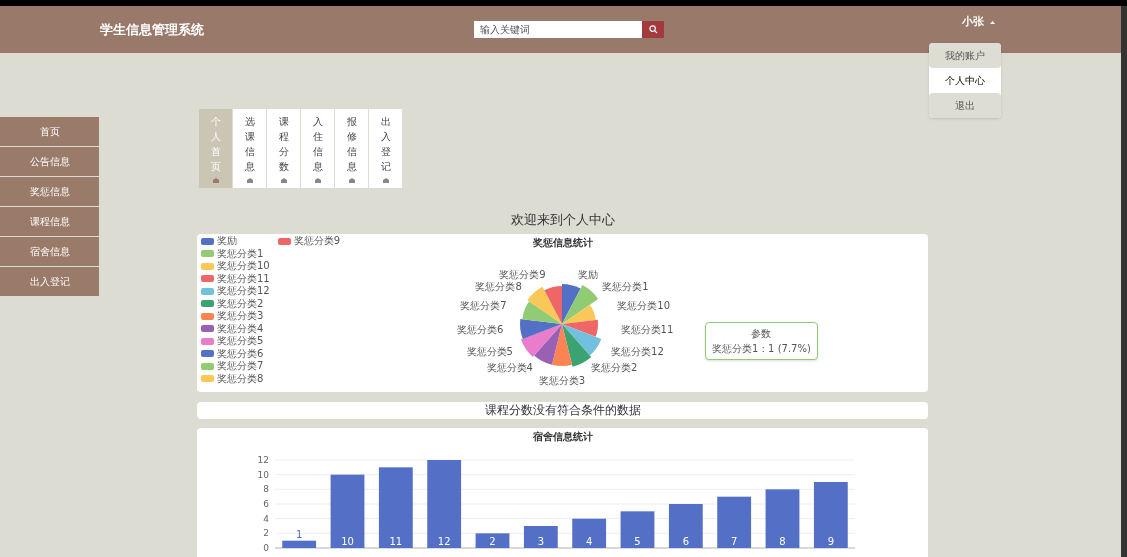  Describe the element at coordinates (522, 275) in the screenshot. I see `slice-label: 奖惩分类9` at that location.